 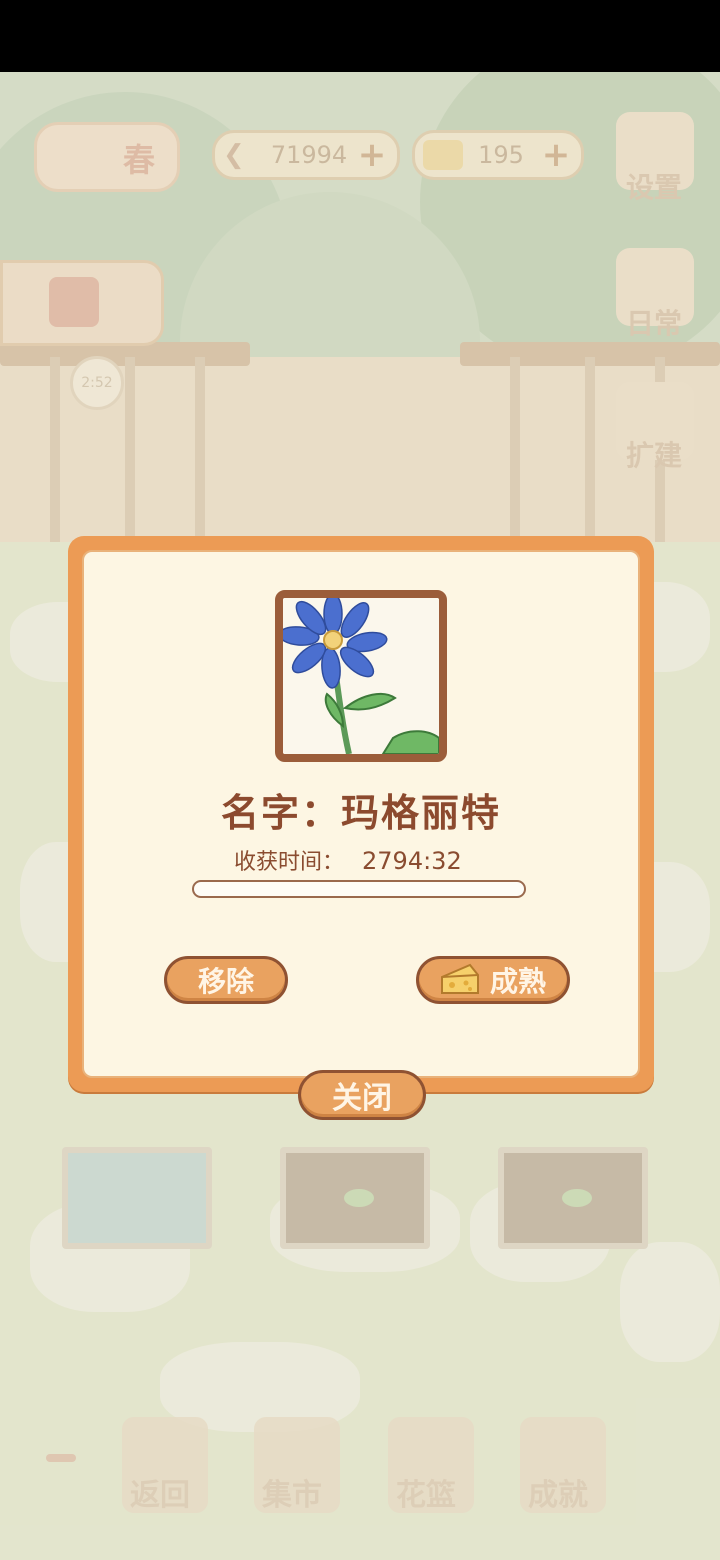 I want to click on mature-button: 成熟, so click(x=493, y=980).